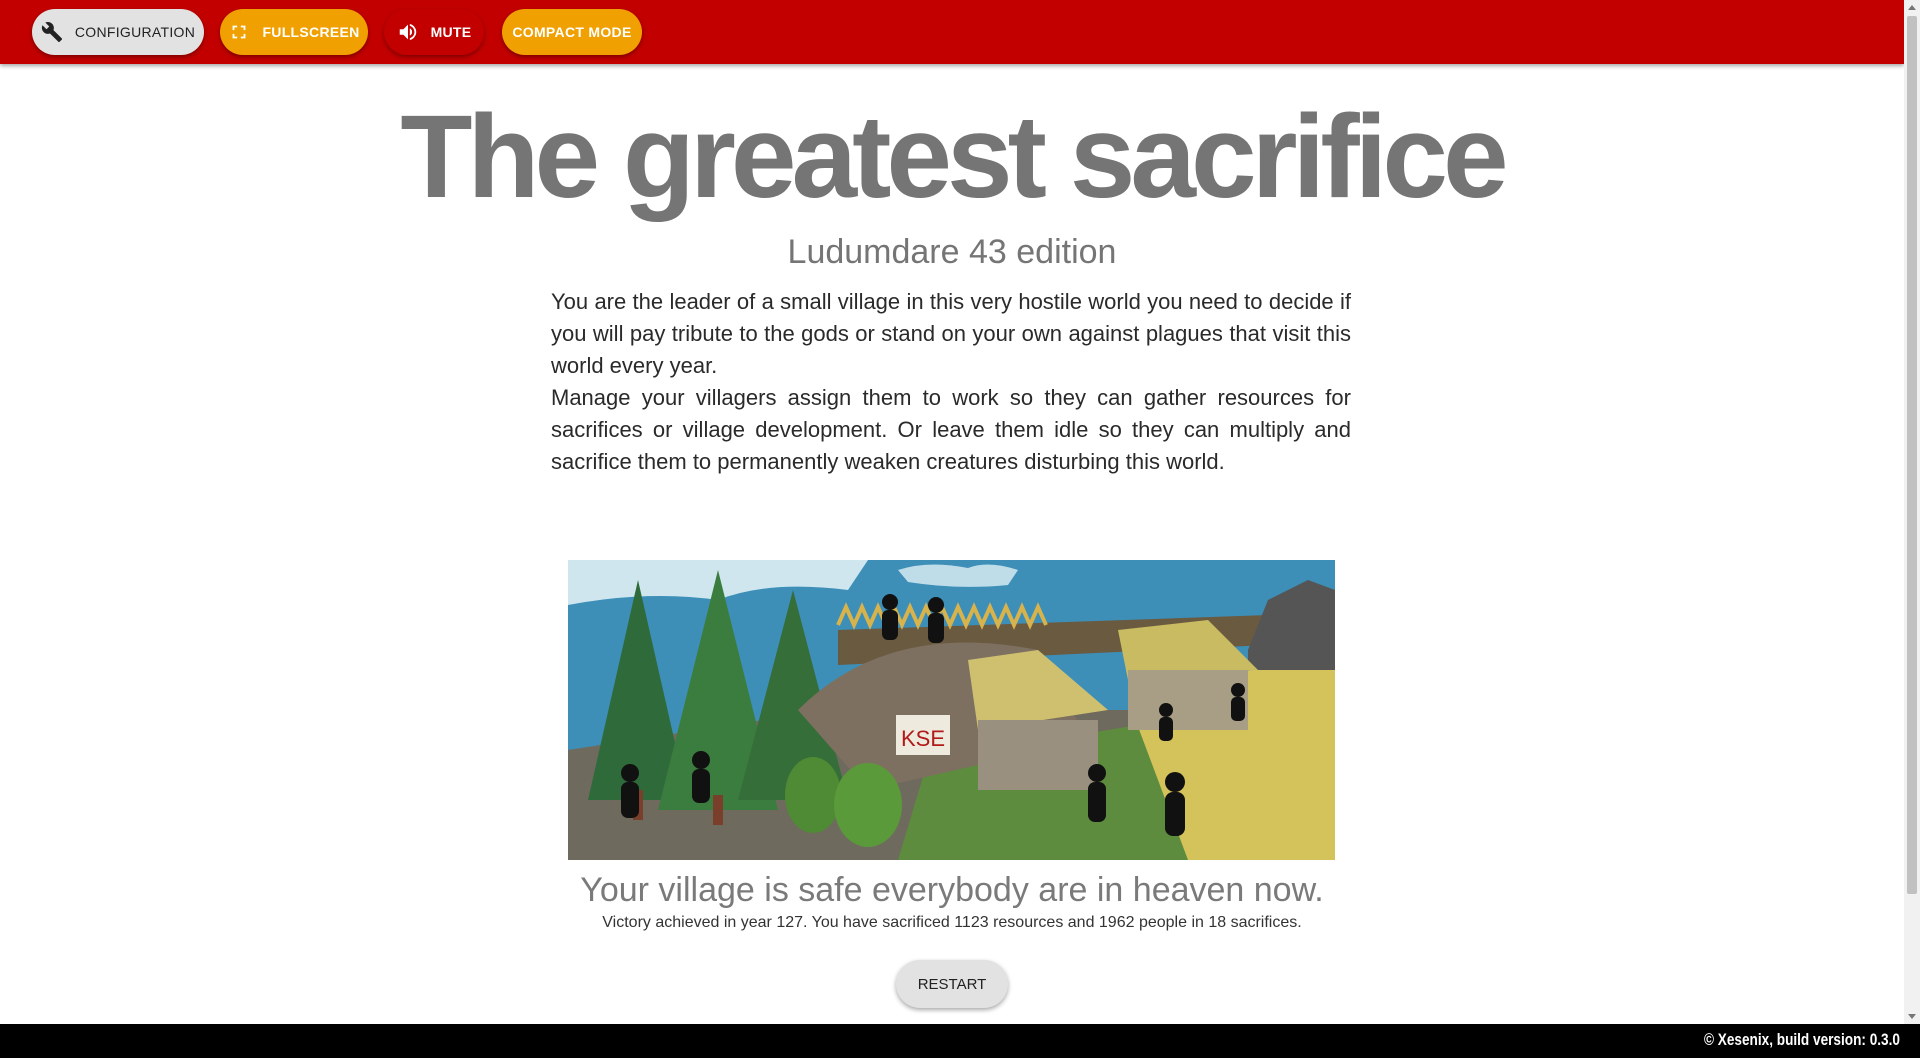 The height and width of the screenshot is (1058, 1920). I want to click on wrench-icon, so click(51, 32).